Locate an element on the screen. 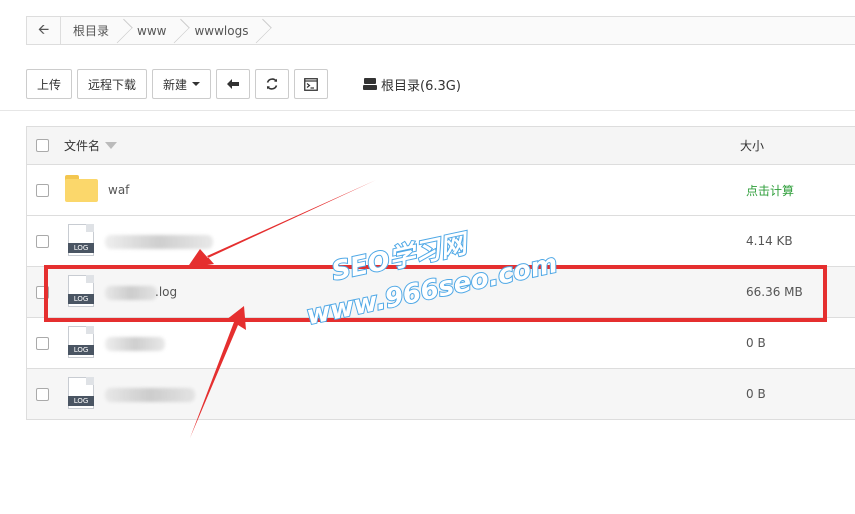 Image resolution: width=855 pixels, height=514 pixels. disk-usage: 根目录(6.3G) is located at coordinates (412, 84).